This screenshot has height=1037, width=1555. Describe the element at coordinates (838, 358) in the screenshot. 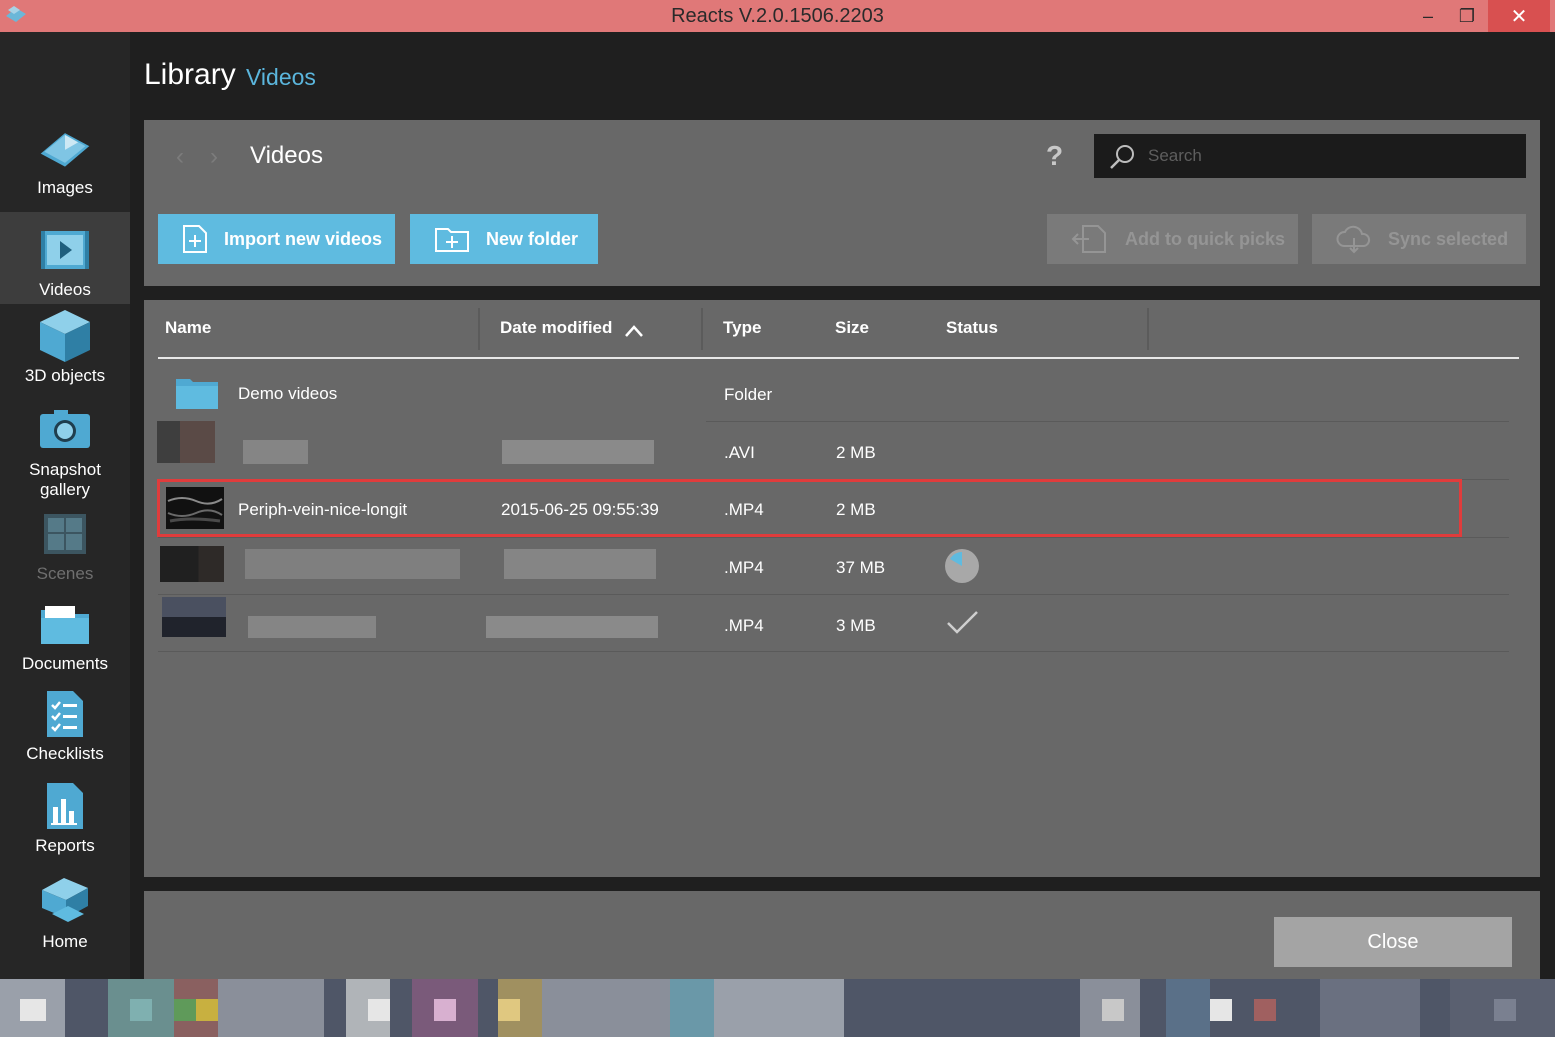

I see `header-divider` at that location.